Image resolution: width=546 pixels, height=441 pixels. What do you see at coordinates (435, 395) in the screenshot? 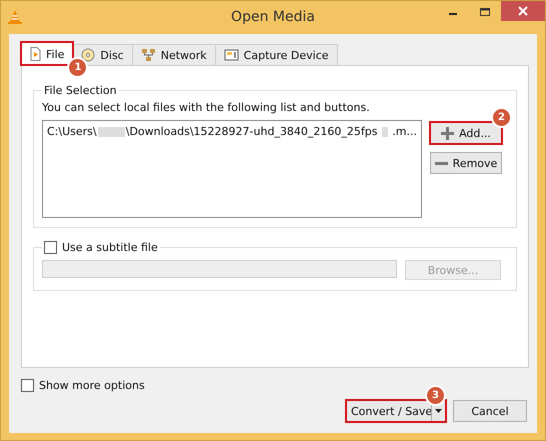
I see `callout-number-badge: 3` at bounding box center [435, 395].